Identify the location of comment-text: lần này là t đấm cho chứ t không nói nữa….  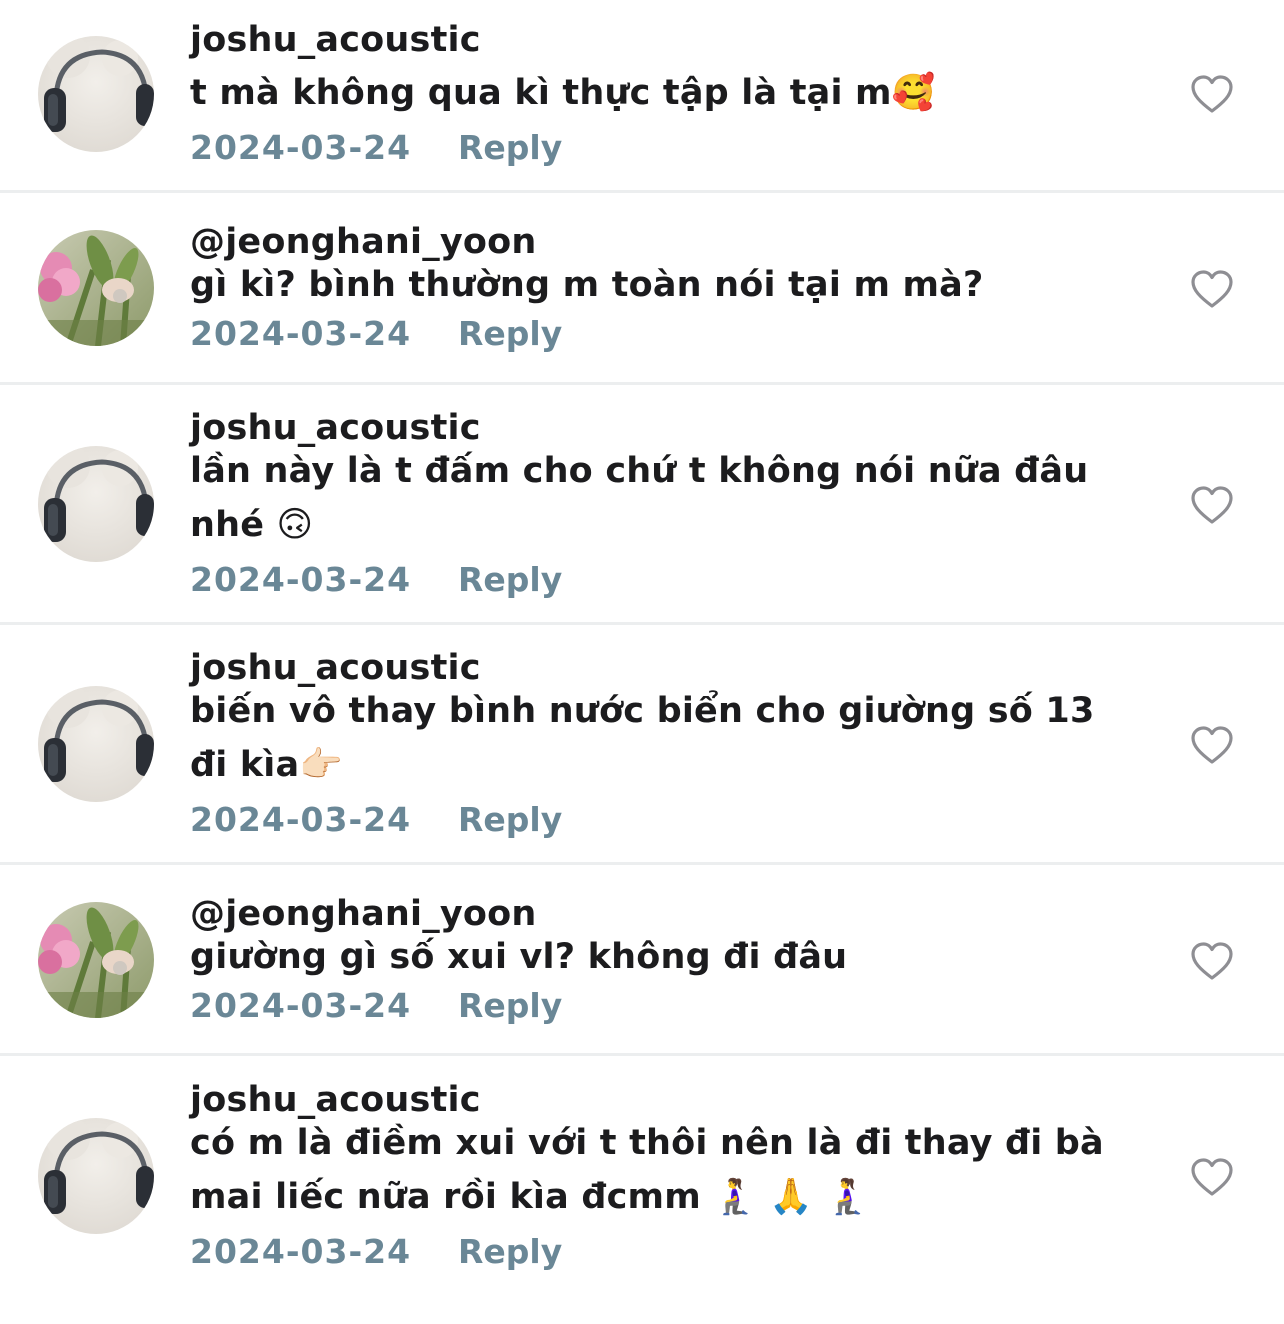
(639, 498).